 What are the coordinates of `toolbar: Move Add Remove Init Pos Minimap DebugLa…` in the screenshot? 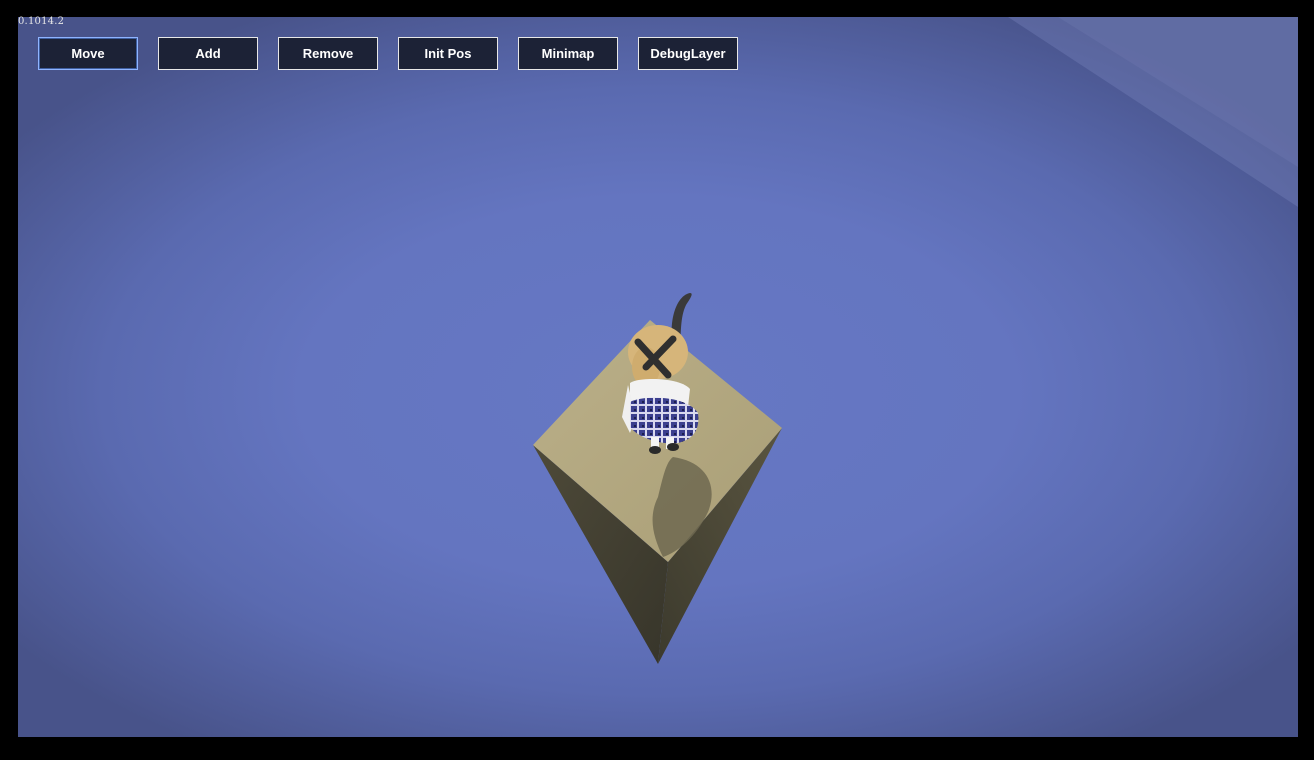 It's located at (388, 53).